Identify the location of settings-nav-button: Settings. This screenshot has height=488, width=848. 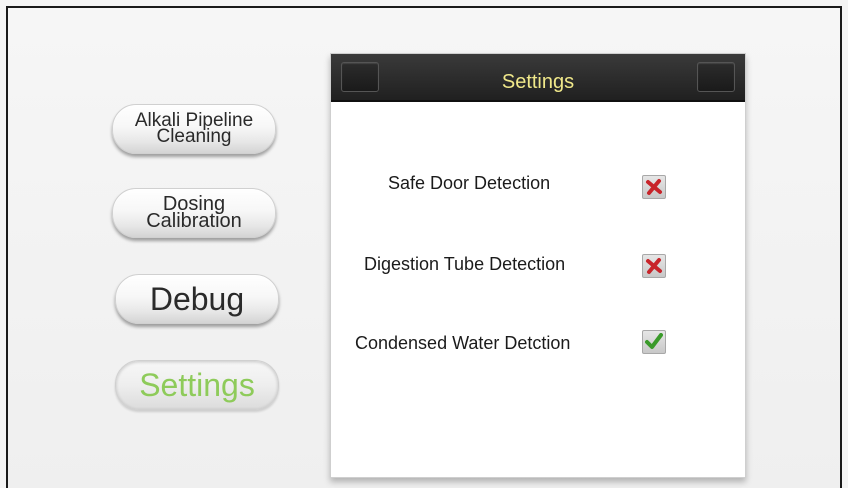
(197, 385).